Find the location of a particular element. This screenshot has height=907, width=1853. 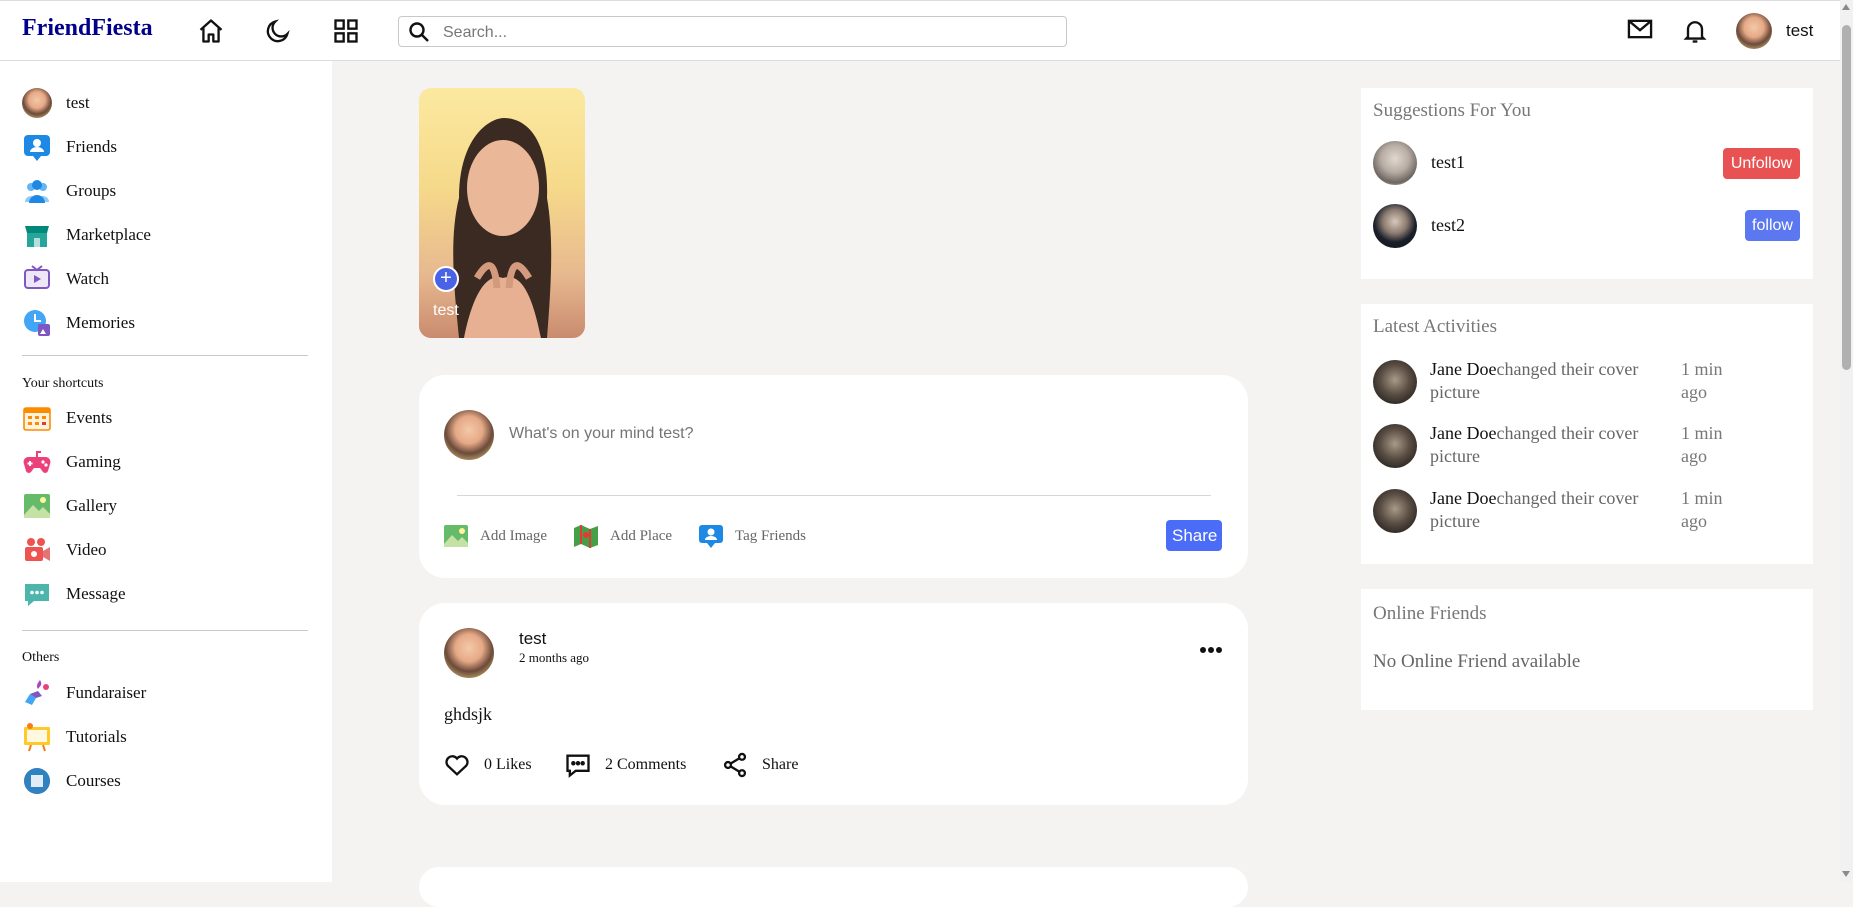

search-bar is located at coordinates (732, 31).